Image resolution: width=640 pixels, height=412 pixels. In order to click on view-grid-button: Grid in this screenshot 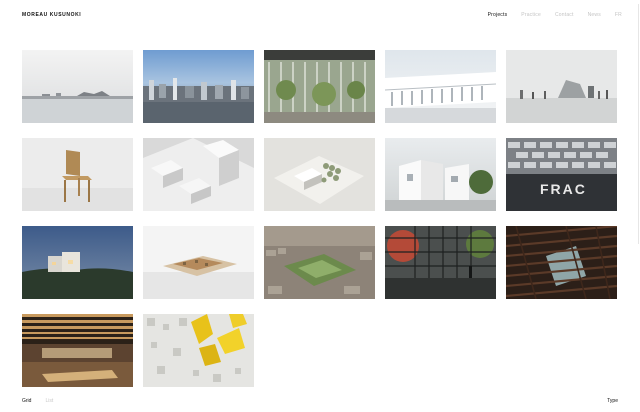, I will do `click(26, 401)`.